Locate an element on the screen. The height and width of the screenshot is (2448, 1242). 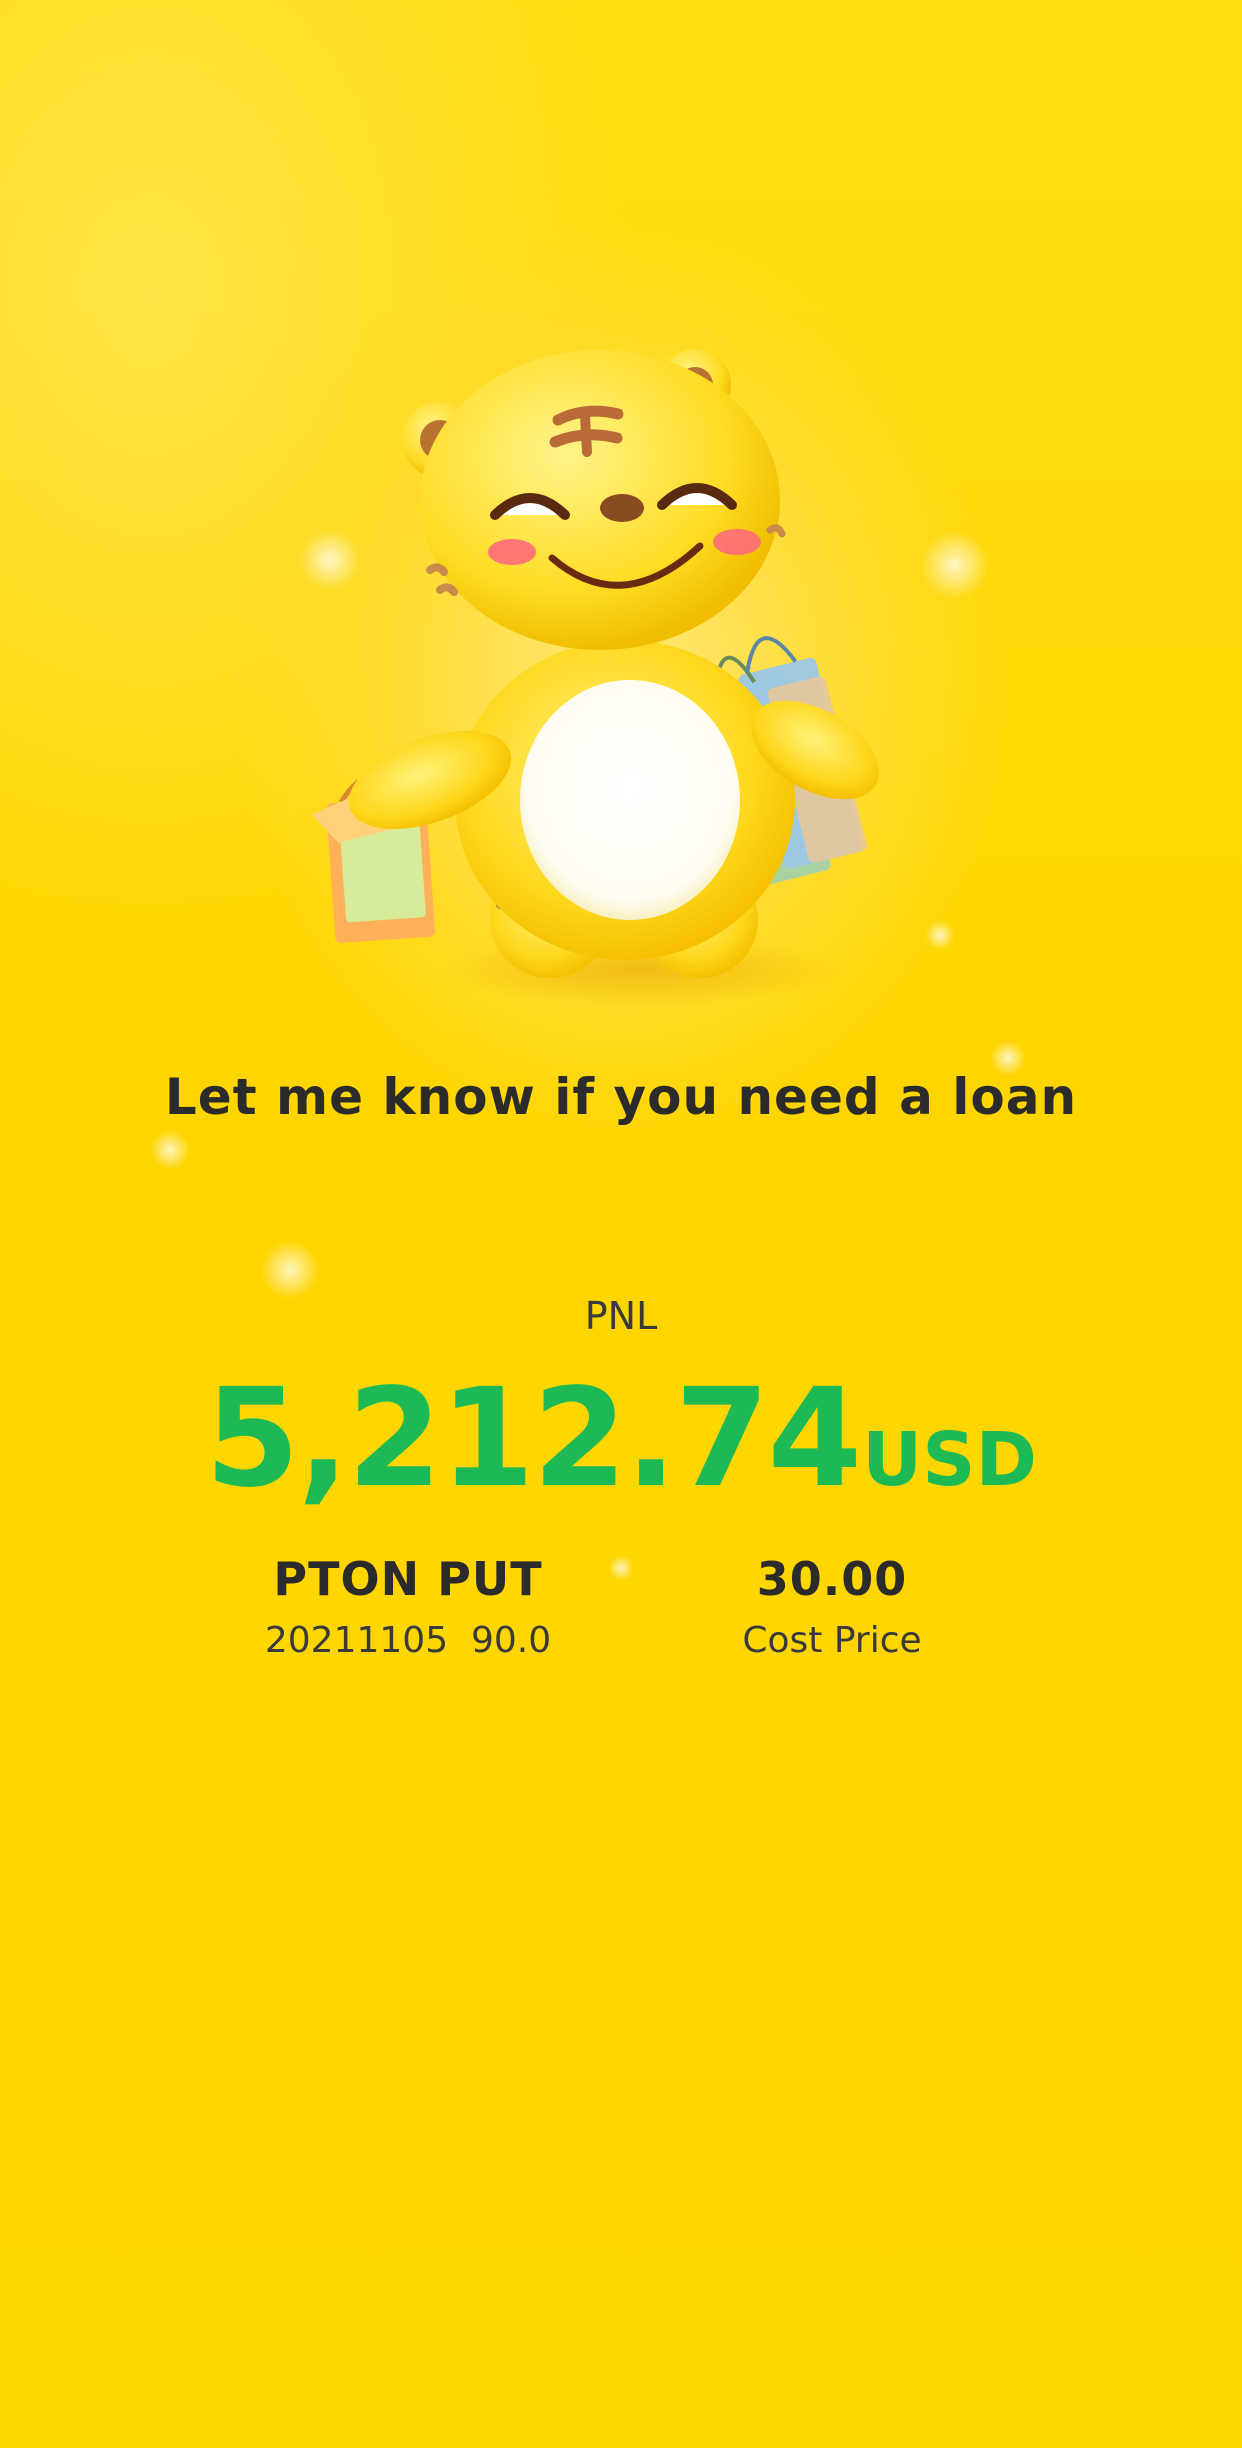
pnl-value: 5,212.74USD is located at coordinates (621, 1439).